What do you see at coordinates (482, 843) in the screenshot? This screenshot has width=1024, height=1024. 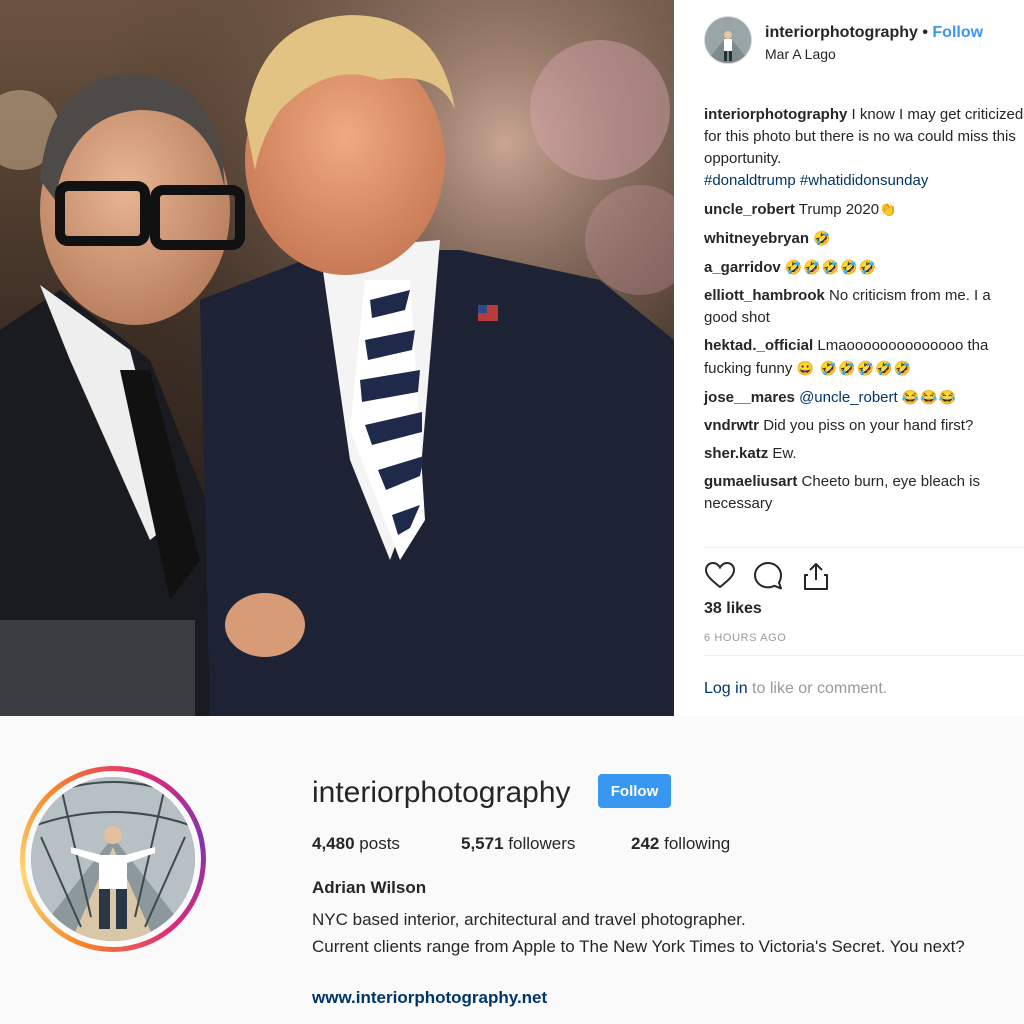 I see `followers-count: 5,571` at bounding box center [482, 843].